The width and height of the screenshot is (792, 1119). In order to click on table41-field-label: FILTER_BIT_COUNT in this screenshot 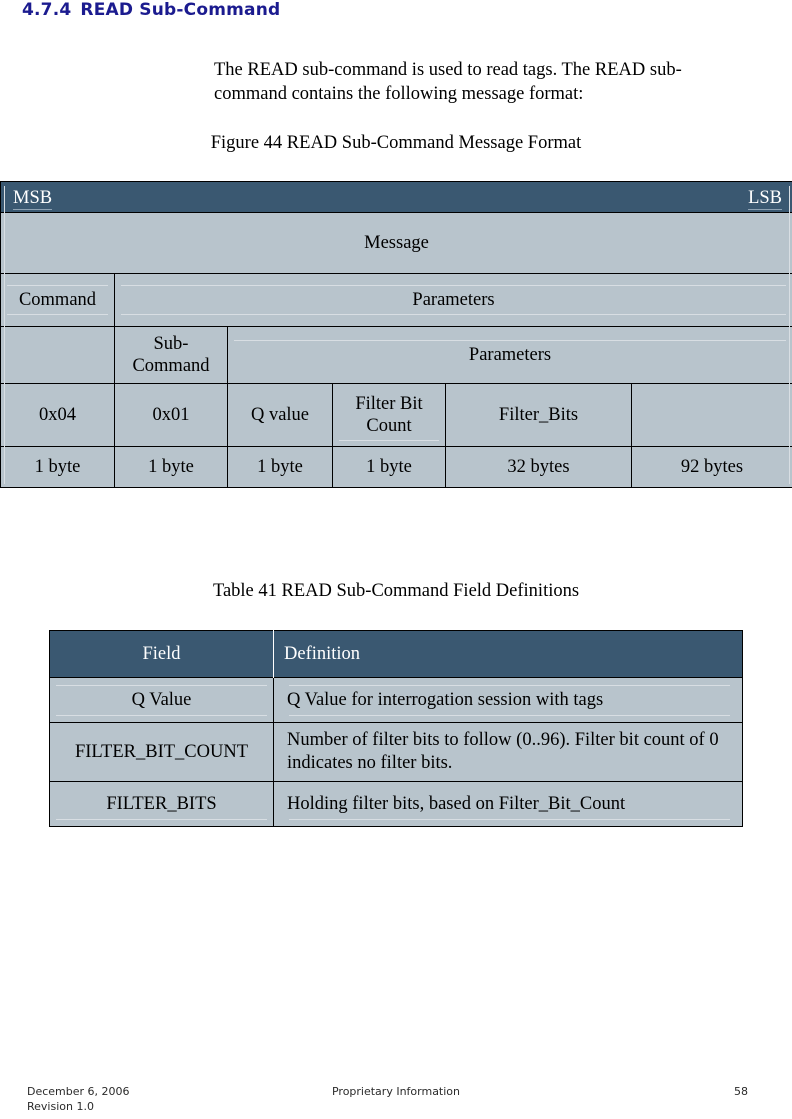, I will do `click(161, 751)`.